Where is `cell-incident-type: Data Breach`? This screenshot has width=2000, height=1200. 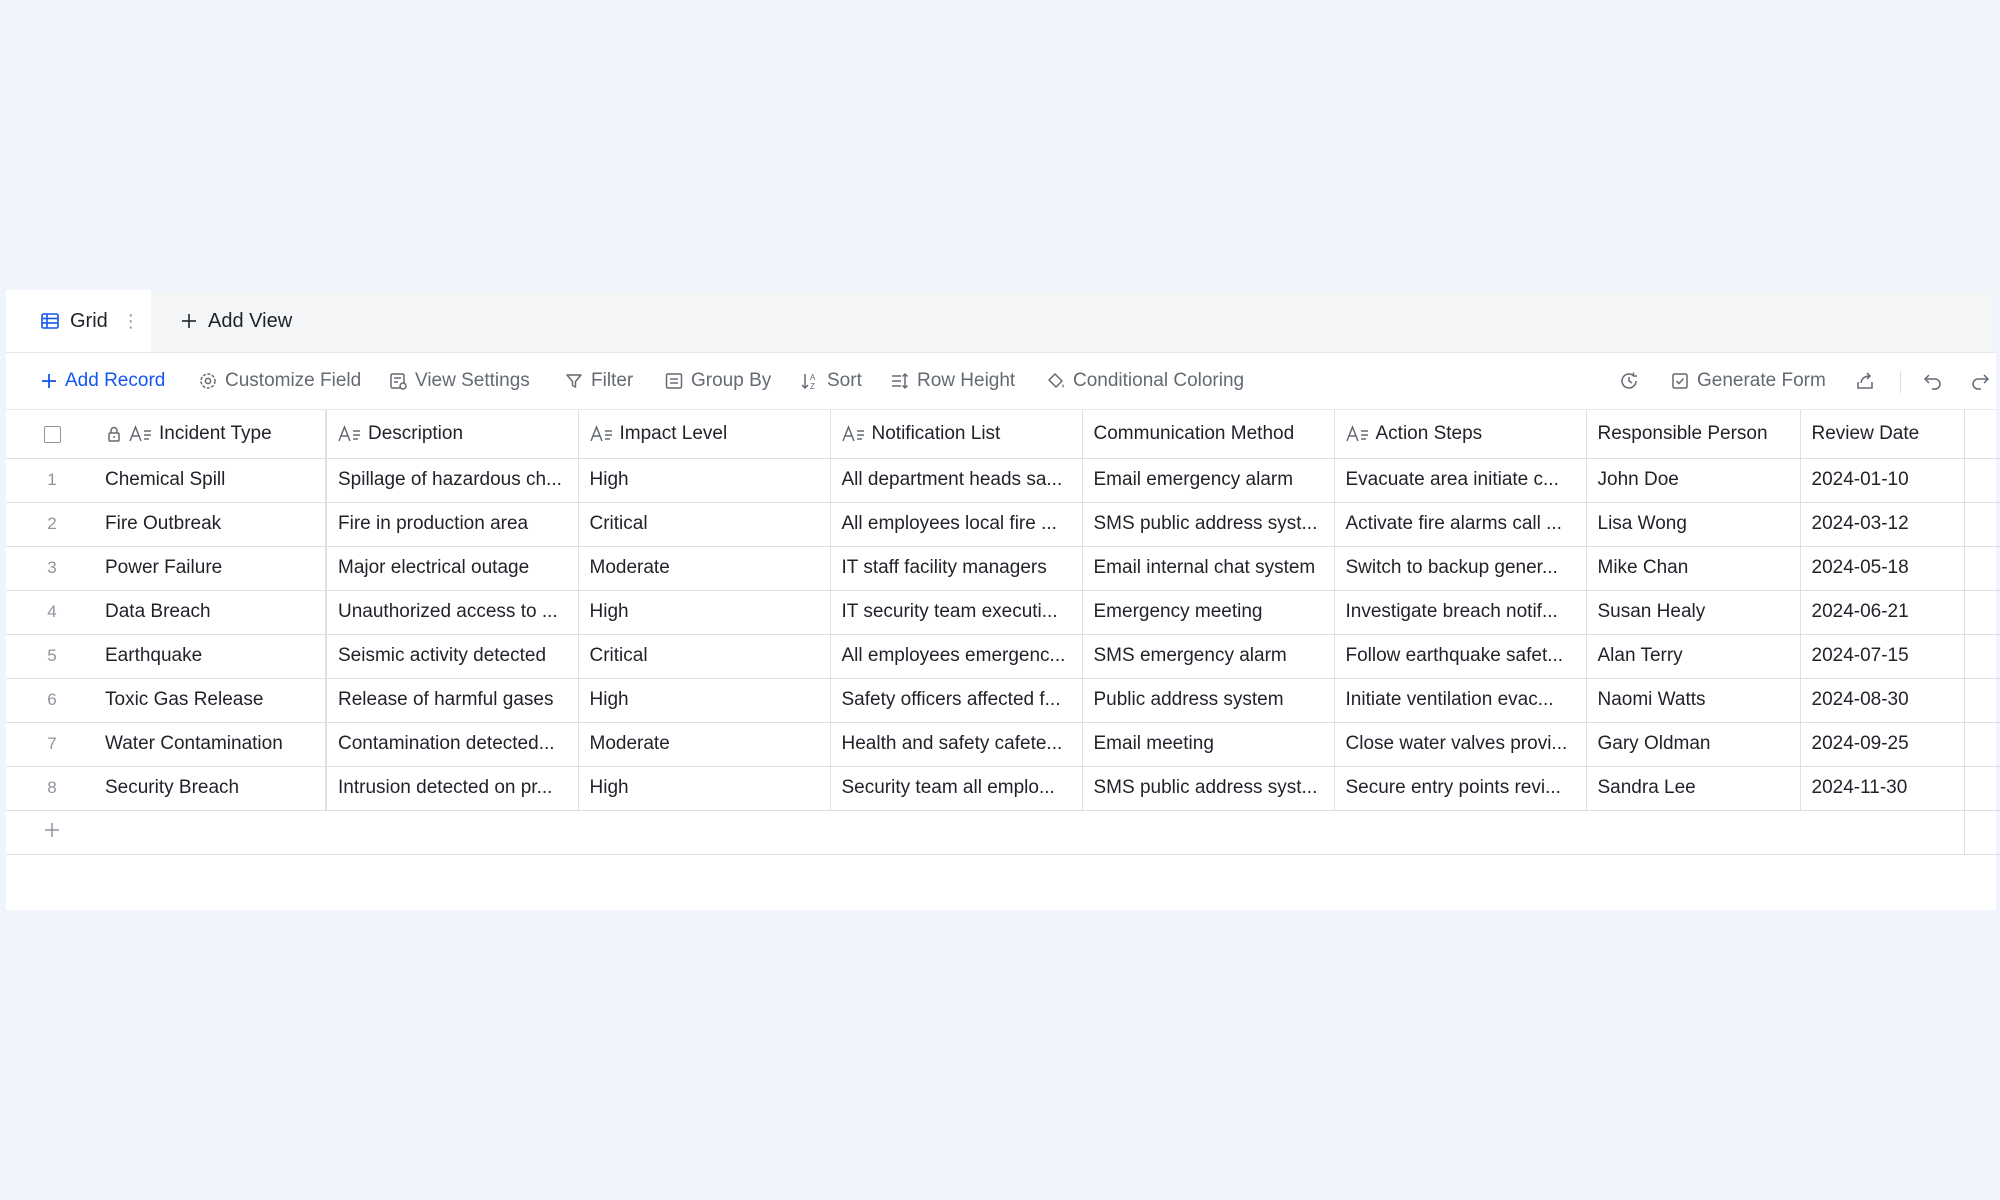
cell-incident-type: Data Breach is located at coordinates (212, 612).